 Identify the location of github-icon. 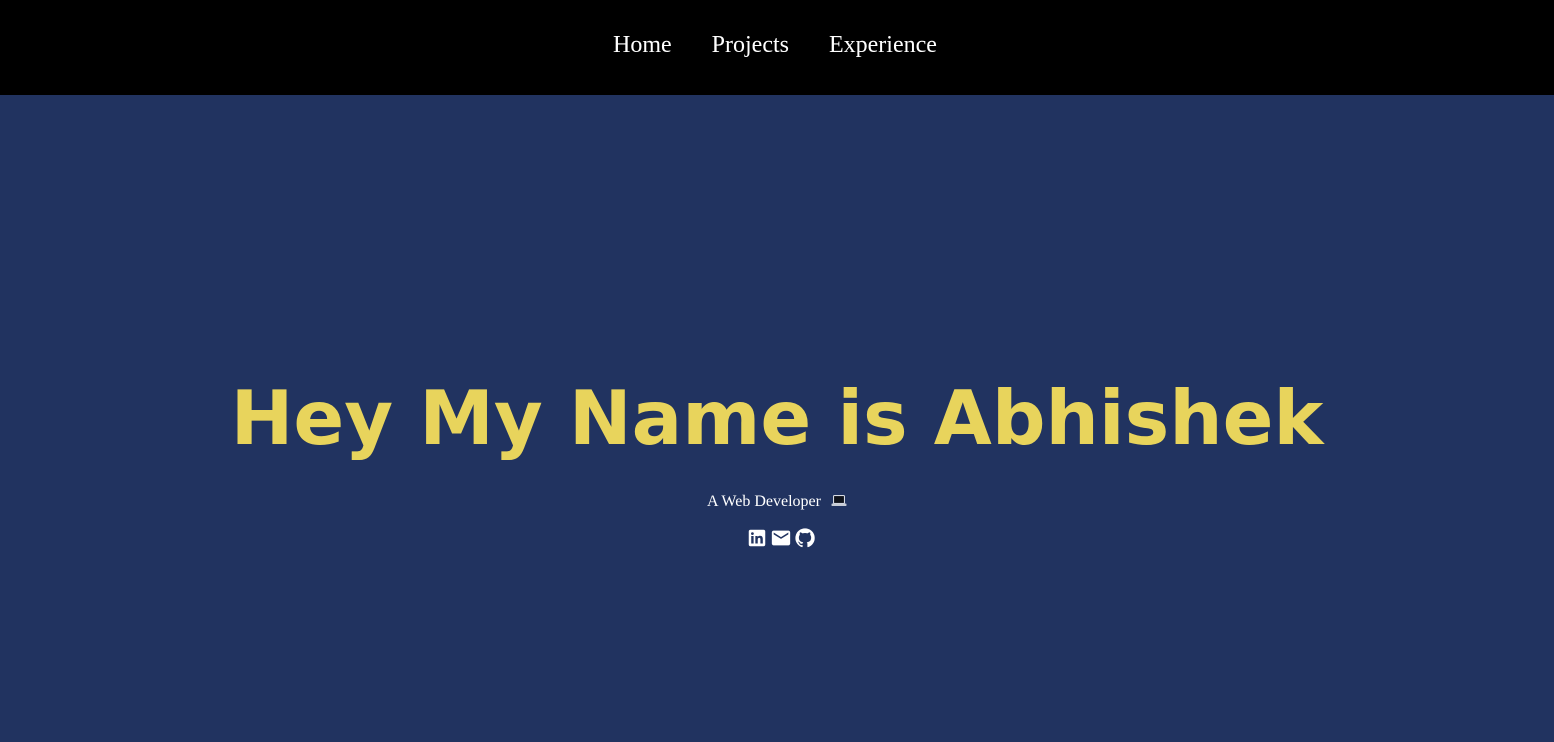
(805, 538).